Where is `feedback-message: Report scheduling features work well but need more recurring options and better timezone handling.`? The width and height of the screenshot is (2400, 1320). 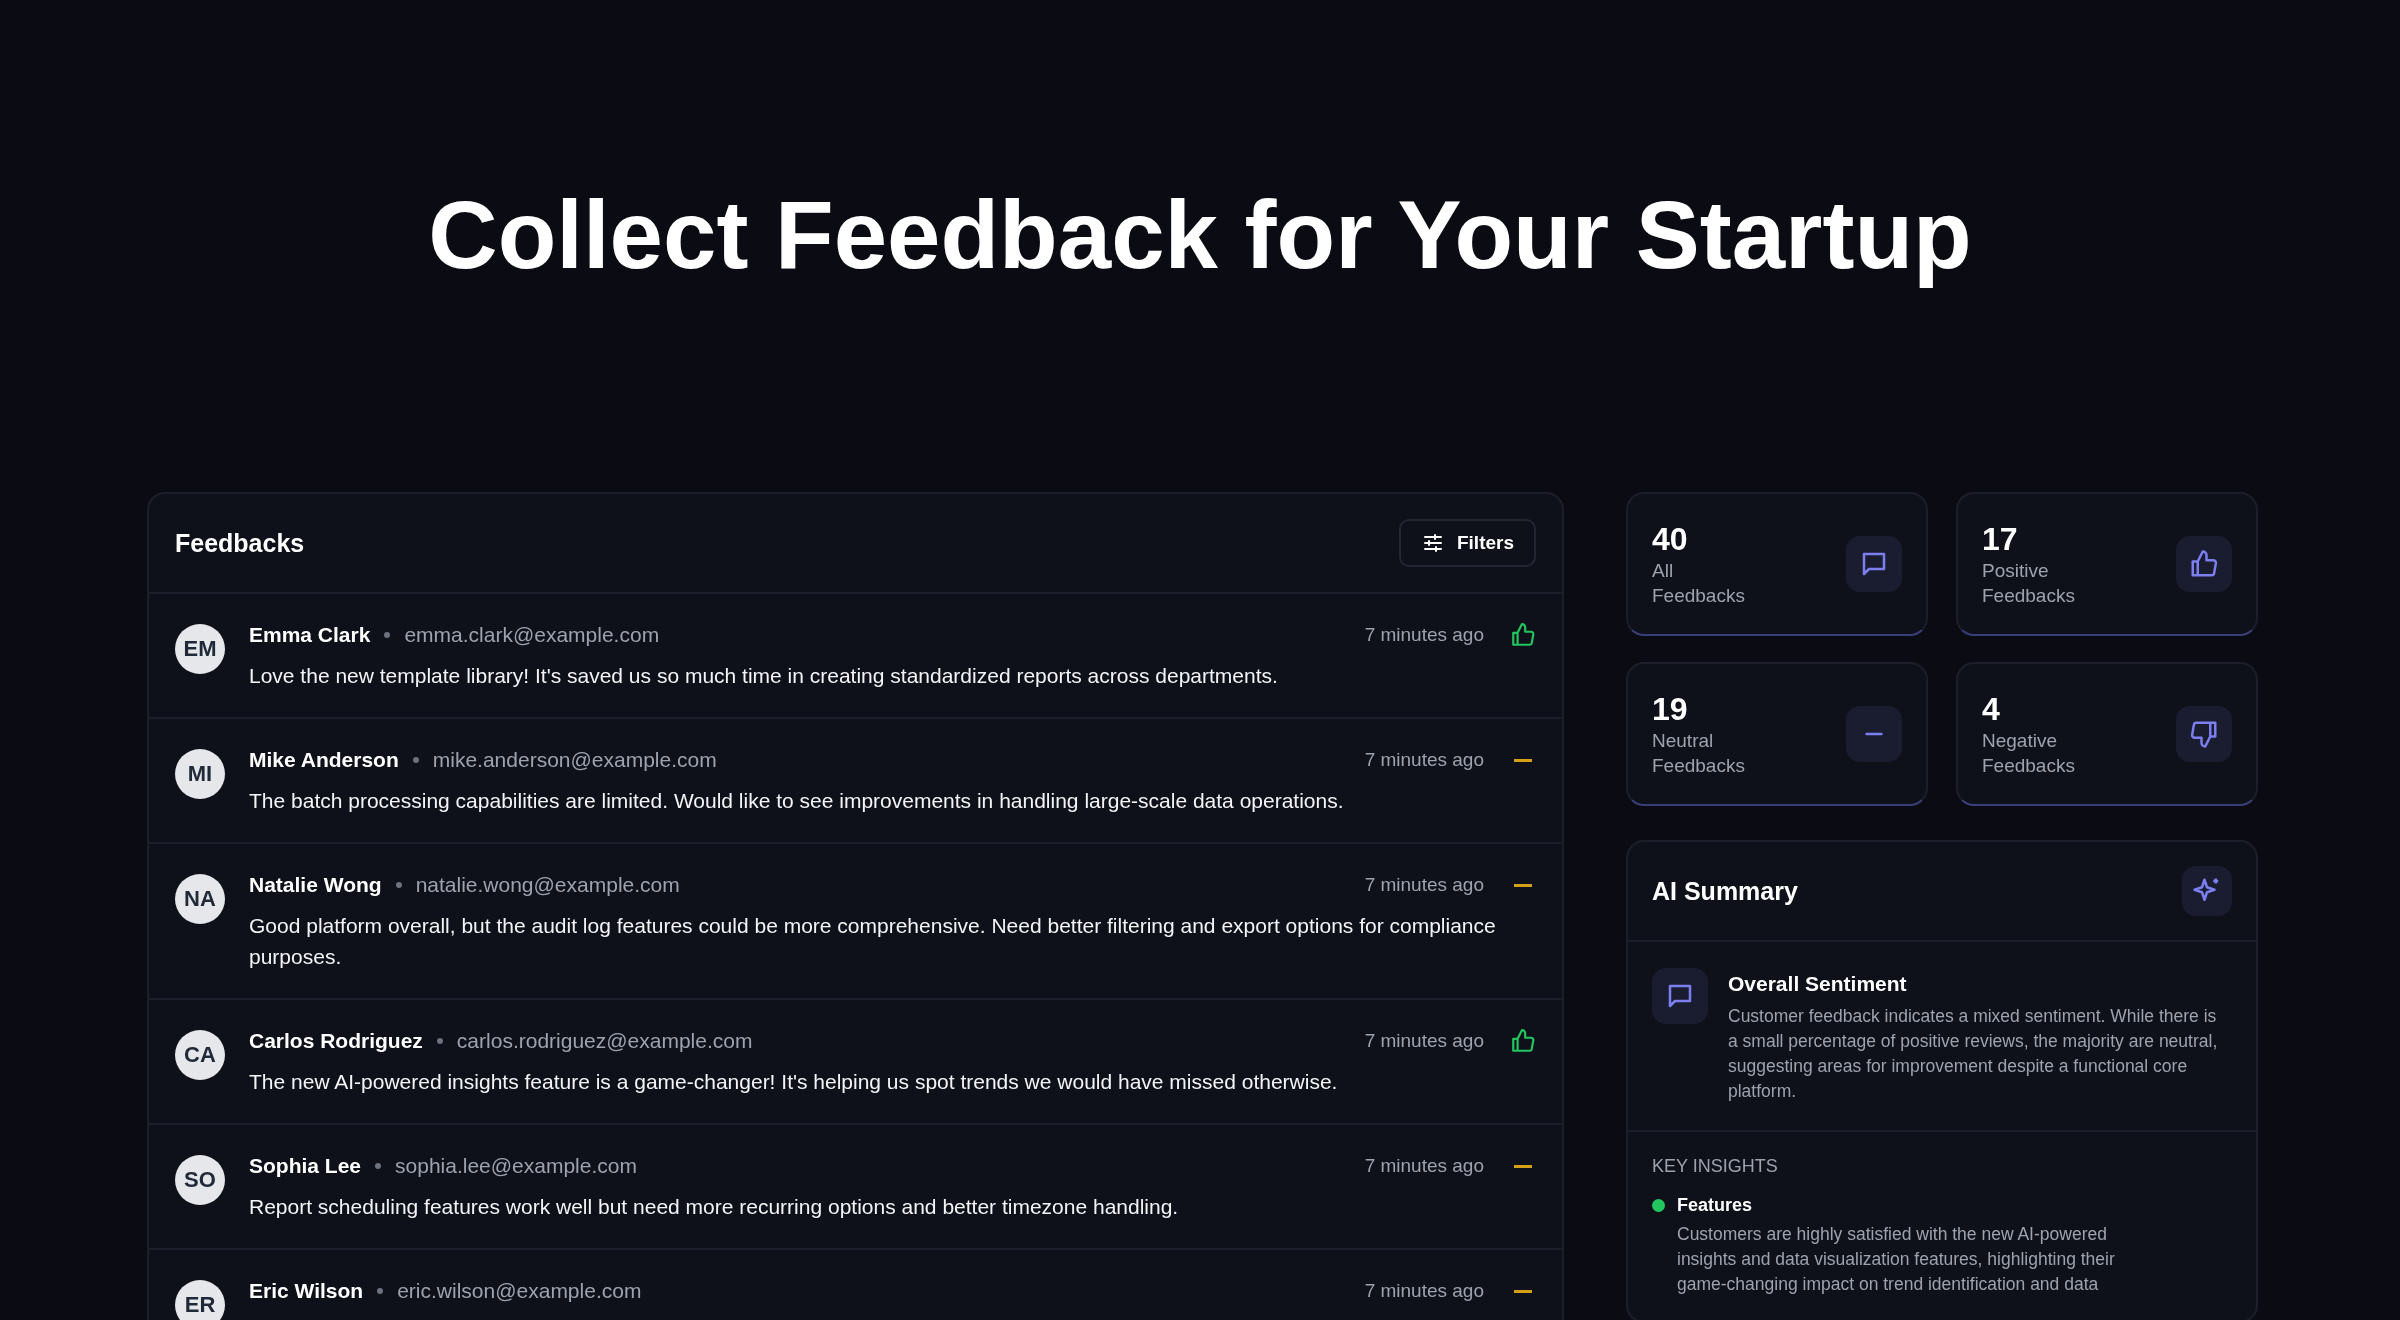
feedback-message: Report scheduling features work well but need more recurring options and better timezone handling. is located at coordinates (714, 1207).